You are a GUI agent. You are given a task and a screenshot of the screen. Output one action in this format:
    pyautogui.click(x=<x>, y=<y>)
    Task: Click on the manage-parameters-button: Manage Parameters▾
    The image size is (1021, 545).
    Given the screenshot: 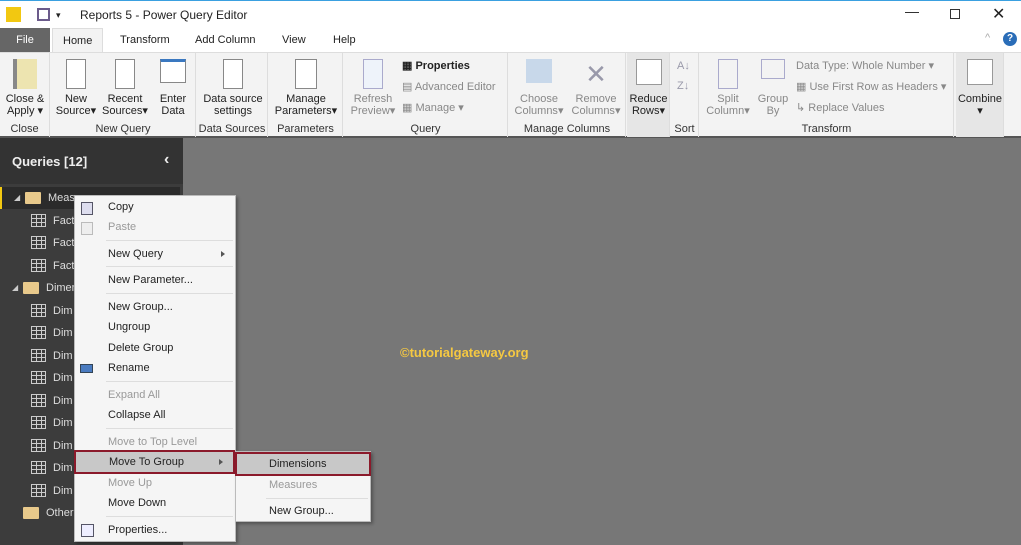 What is the action you would take?
    pyautogui.click(x=306, y=88)
    